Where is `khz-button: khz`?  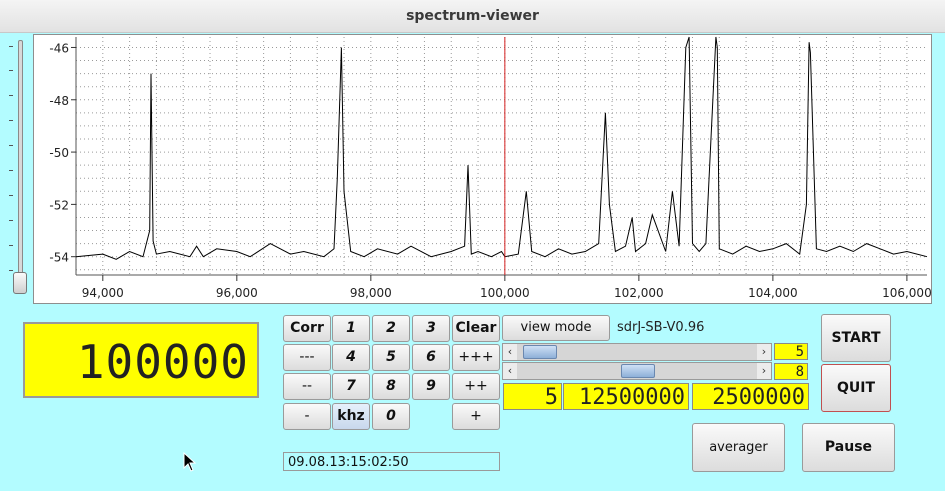 khz-button: khz is located at coordinates (351, 416).